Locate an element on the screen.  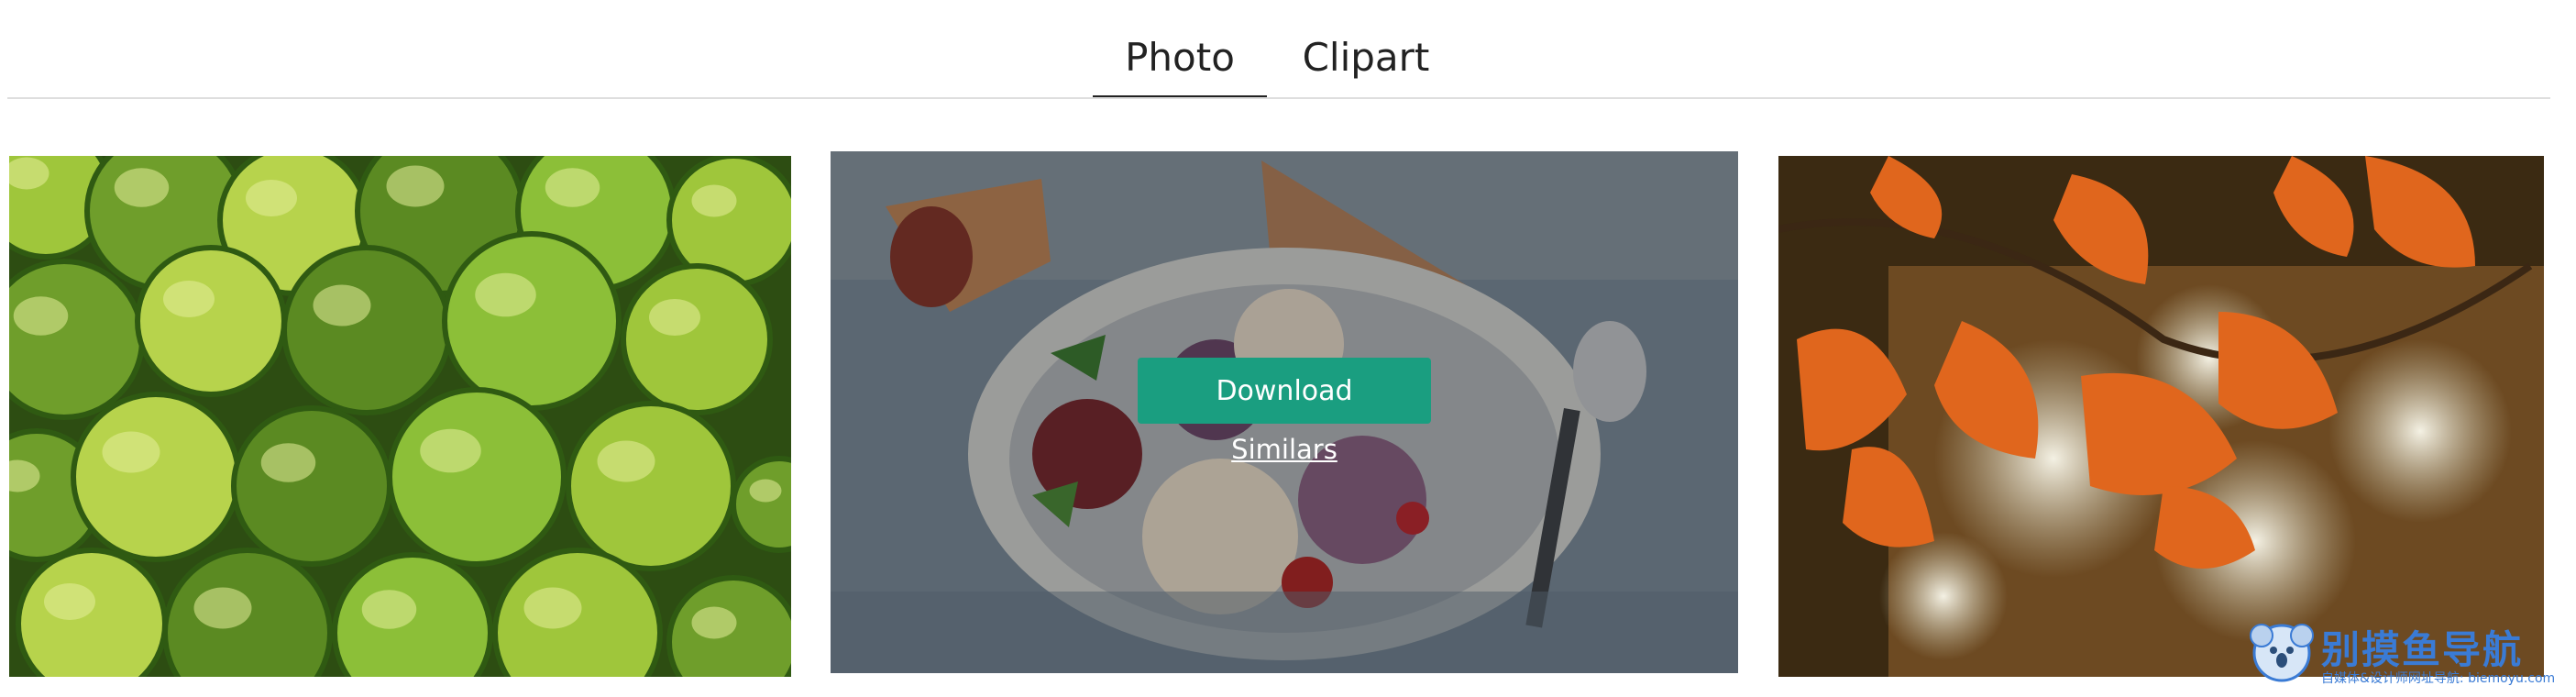
tab-photo: Photo is located at coordinates (1180, 67).